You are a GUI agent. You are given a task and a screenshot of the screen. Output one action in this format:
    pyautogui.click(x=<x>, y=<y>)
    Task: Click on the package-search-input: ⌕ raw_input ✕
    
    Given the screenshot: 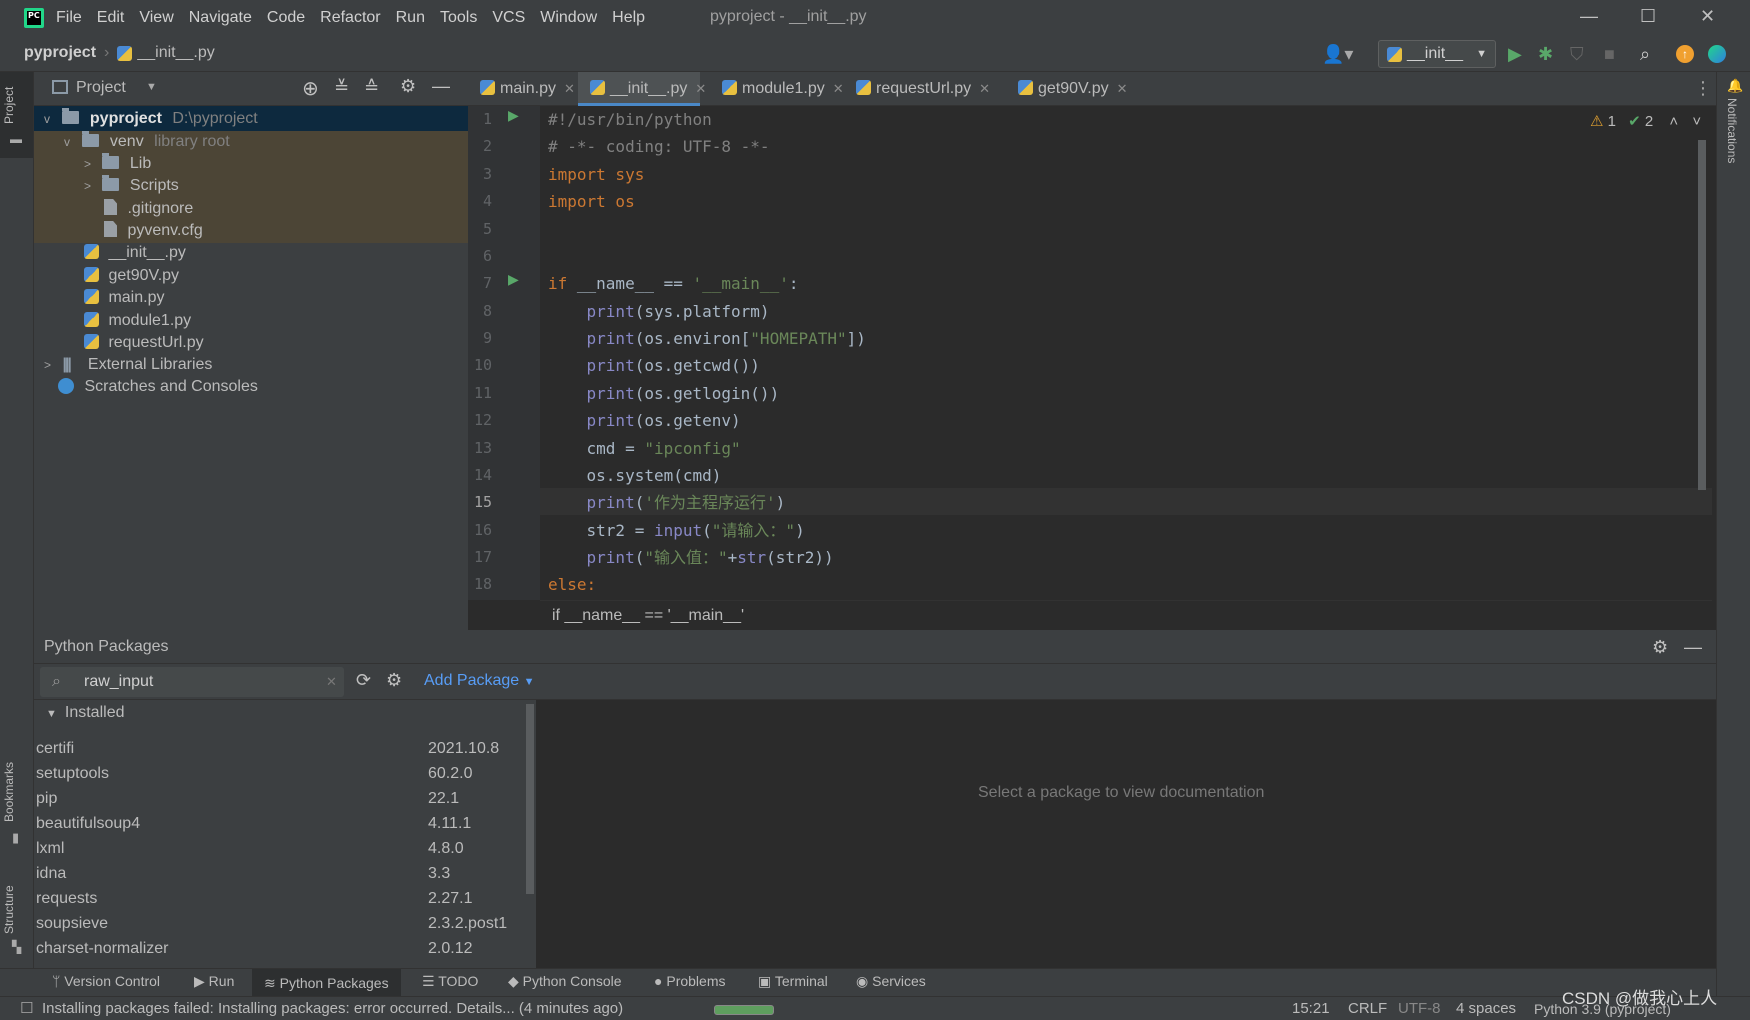 What is the action you would take?
    pyautogui.click(x=192, y=682)
    